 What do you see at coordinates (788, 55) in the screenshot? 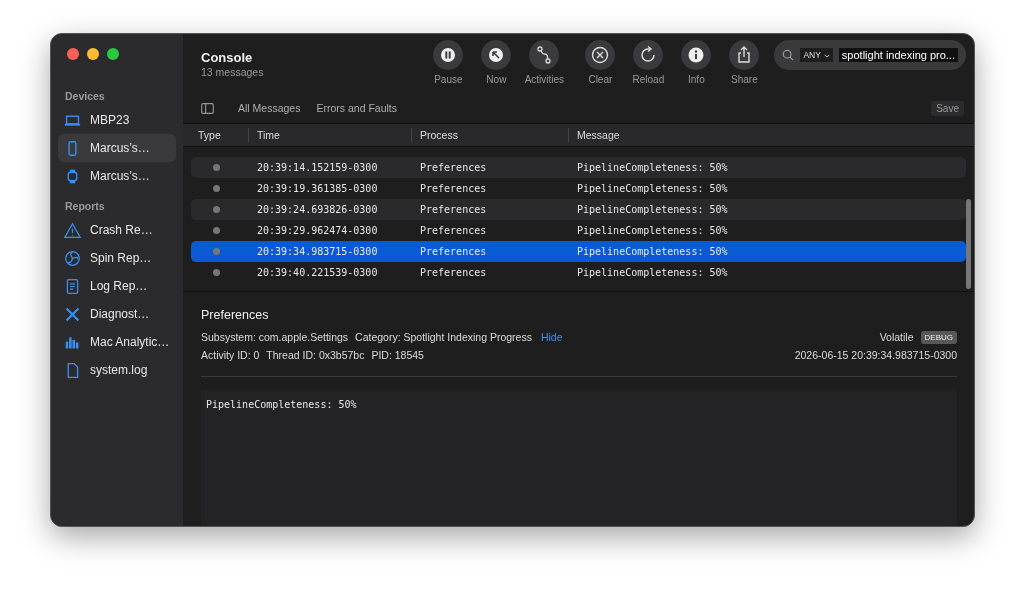
I see `search-icon` at bounding box center [788, 55].